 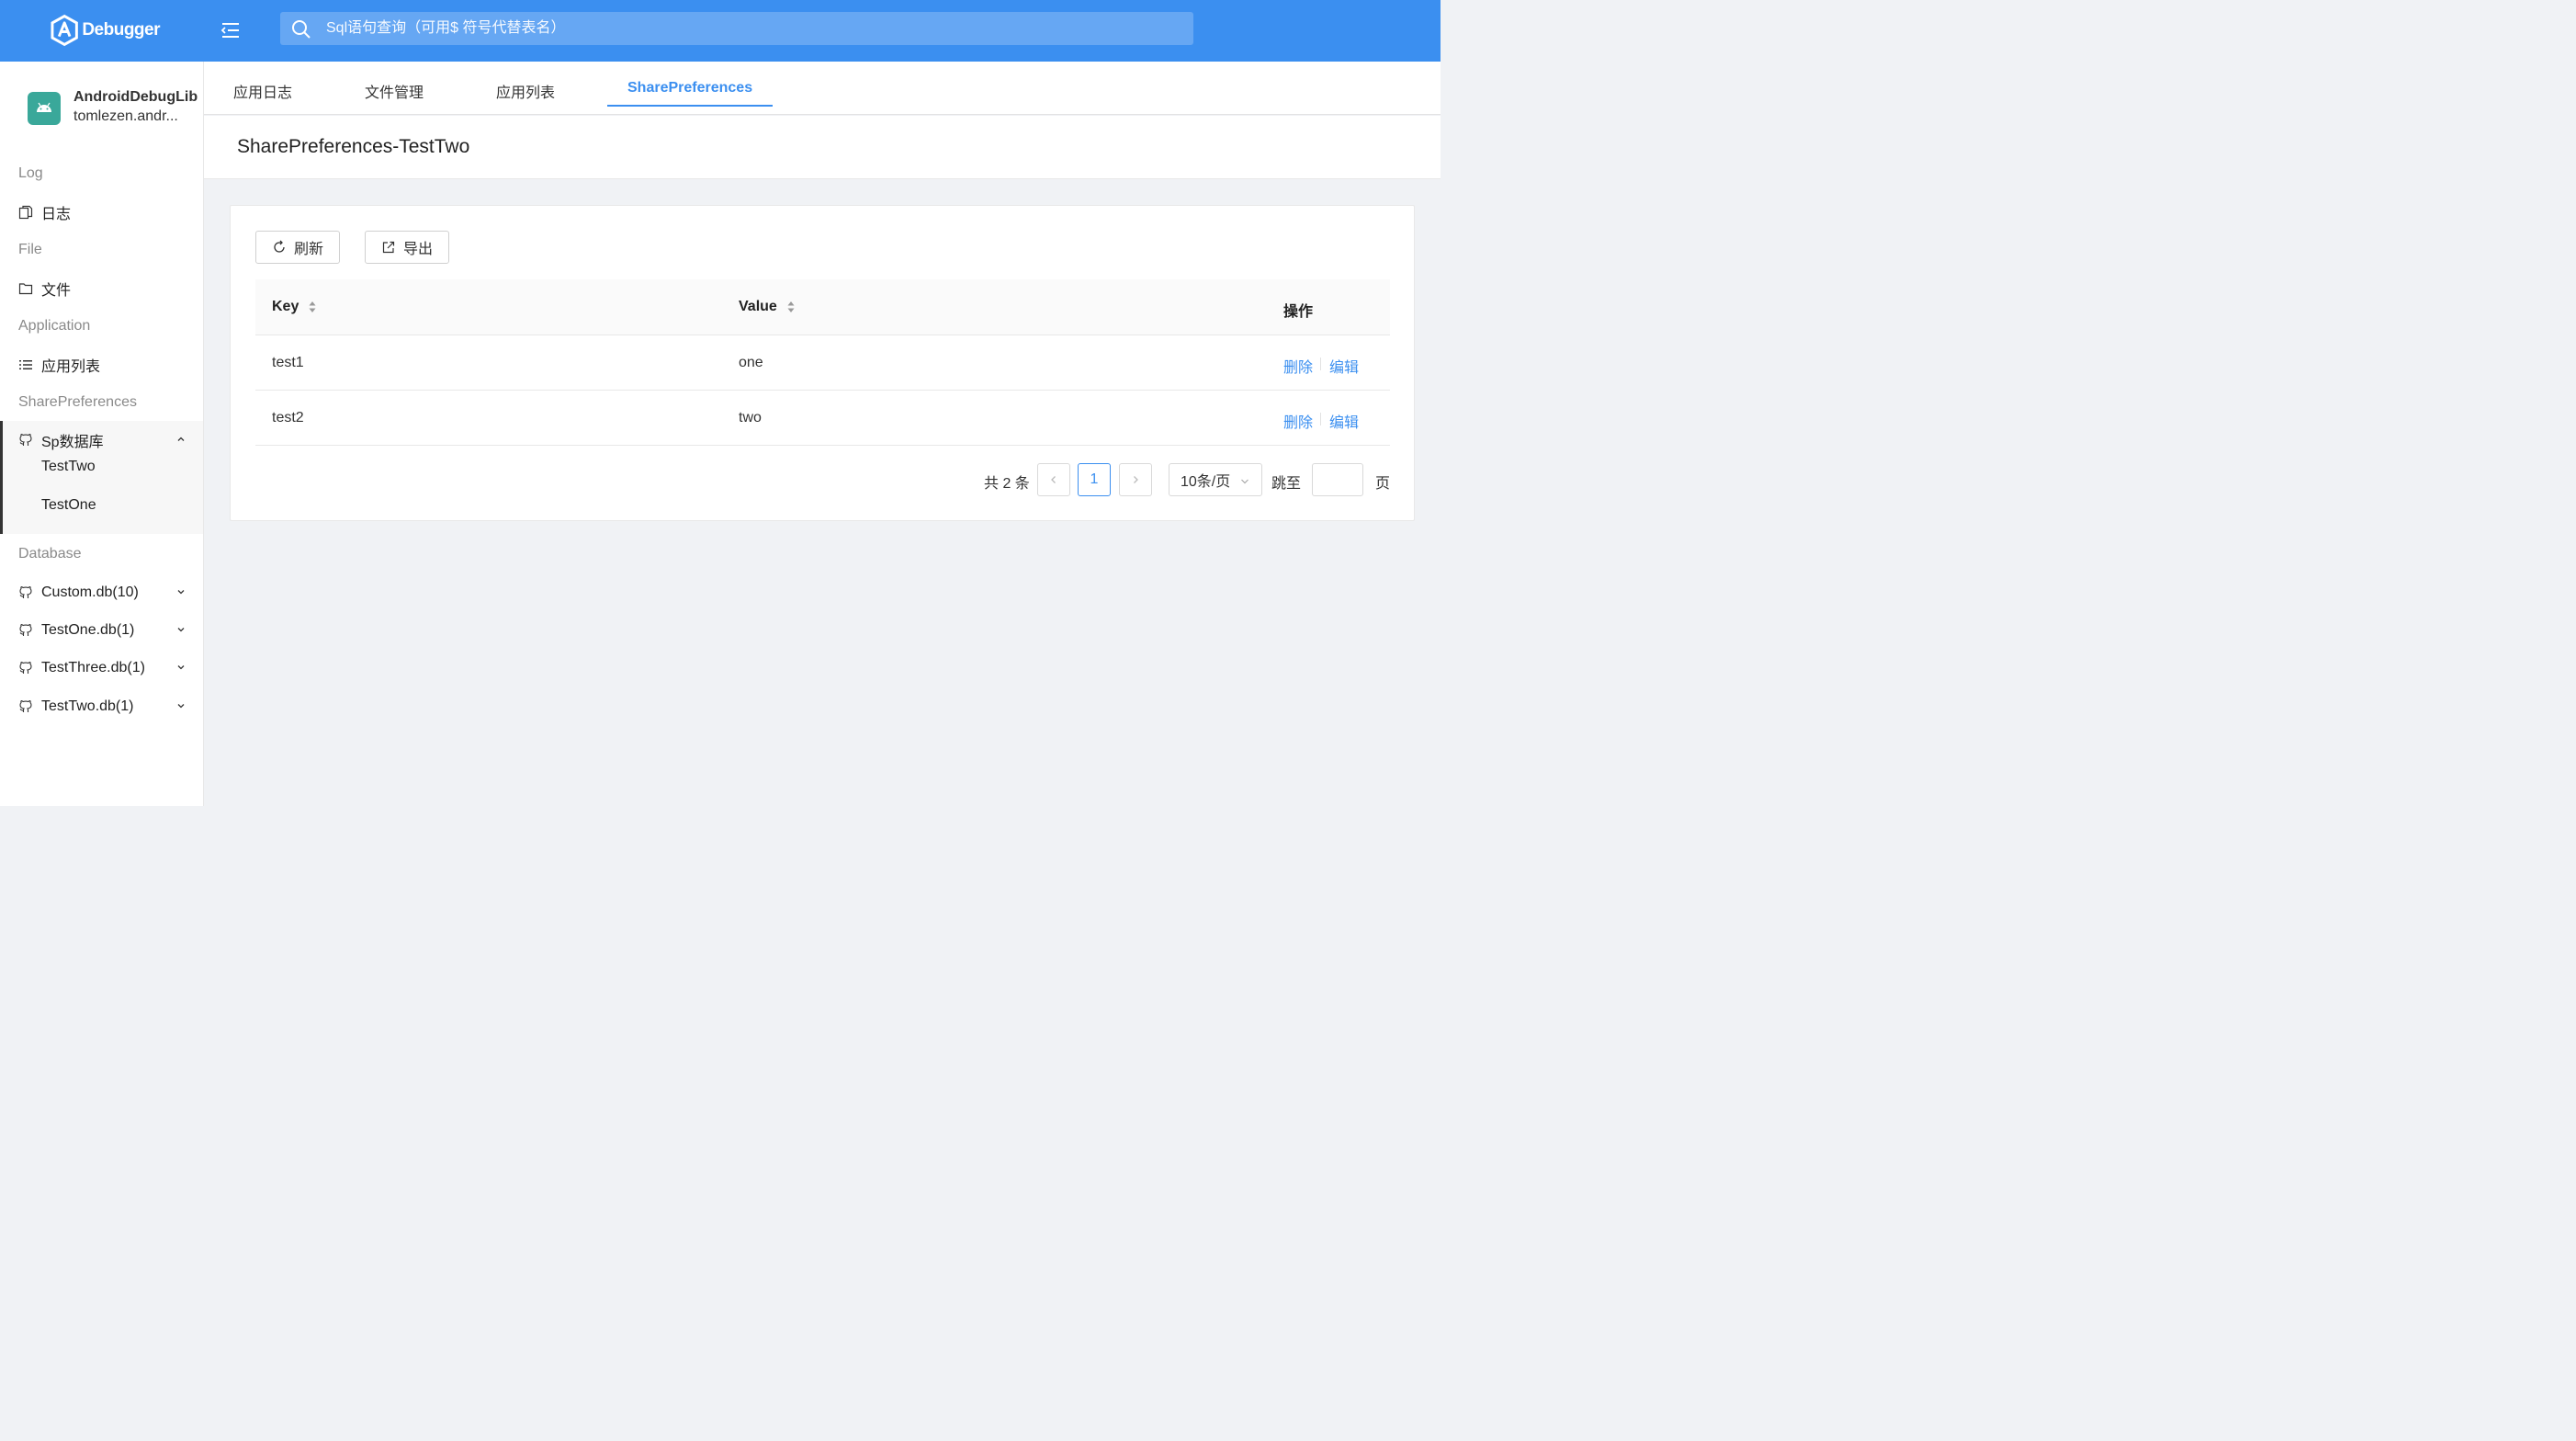 I want to click on group-label-file: File, so click(x=30, y=250).